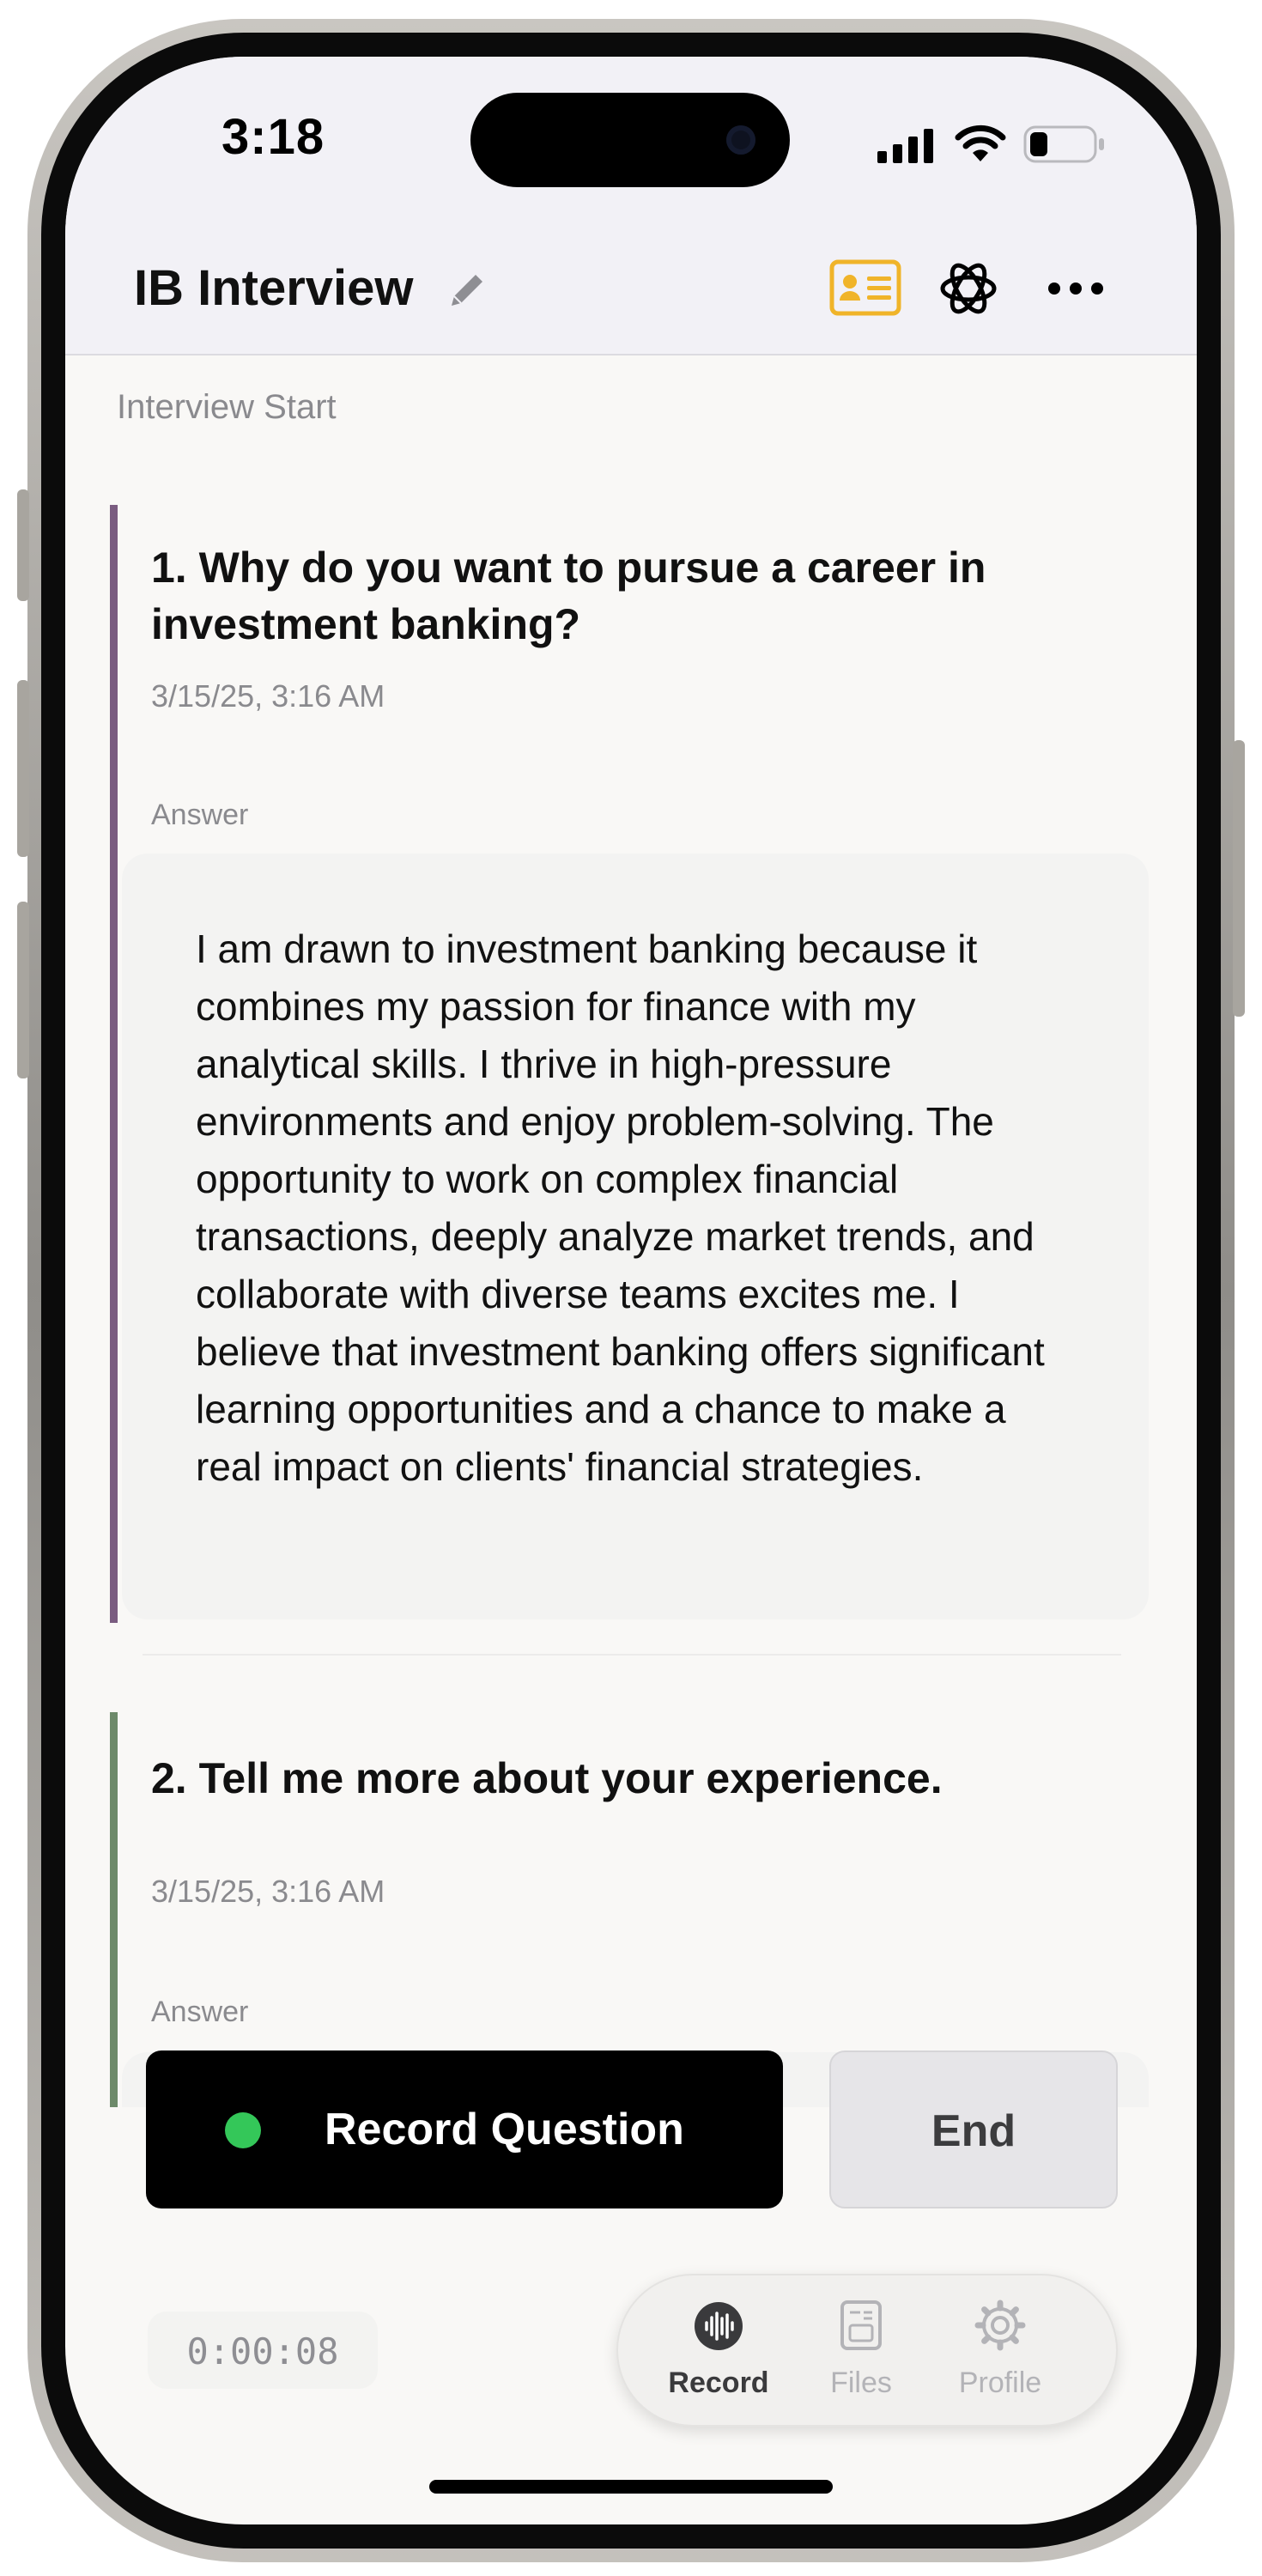 The image size is (1262, 2576). What do you see at coordinates (861, 2383) in the screenshot?
I see `tab-files-label: Files` at bounding box center [861, 2383].